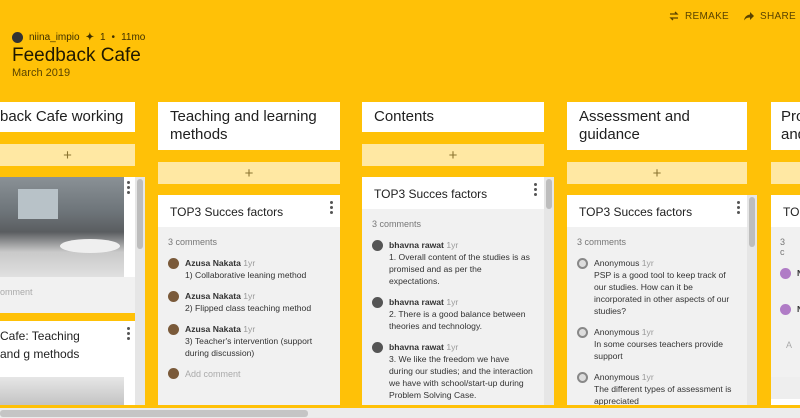 The width and height of the screenshot is (800, 418). I want to click on column-body-5: TOP 3 c N N A, so click(785, 300).